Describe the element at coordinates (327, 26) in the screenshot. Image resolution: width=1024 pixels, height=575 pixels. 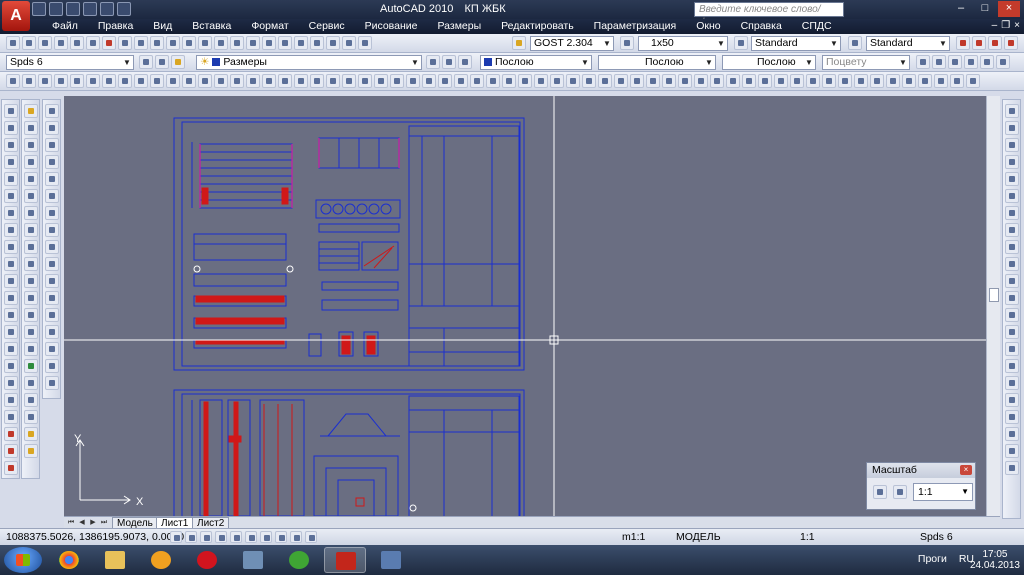
I see `menu-tools: Сервис` at that location.